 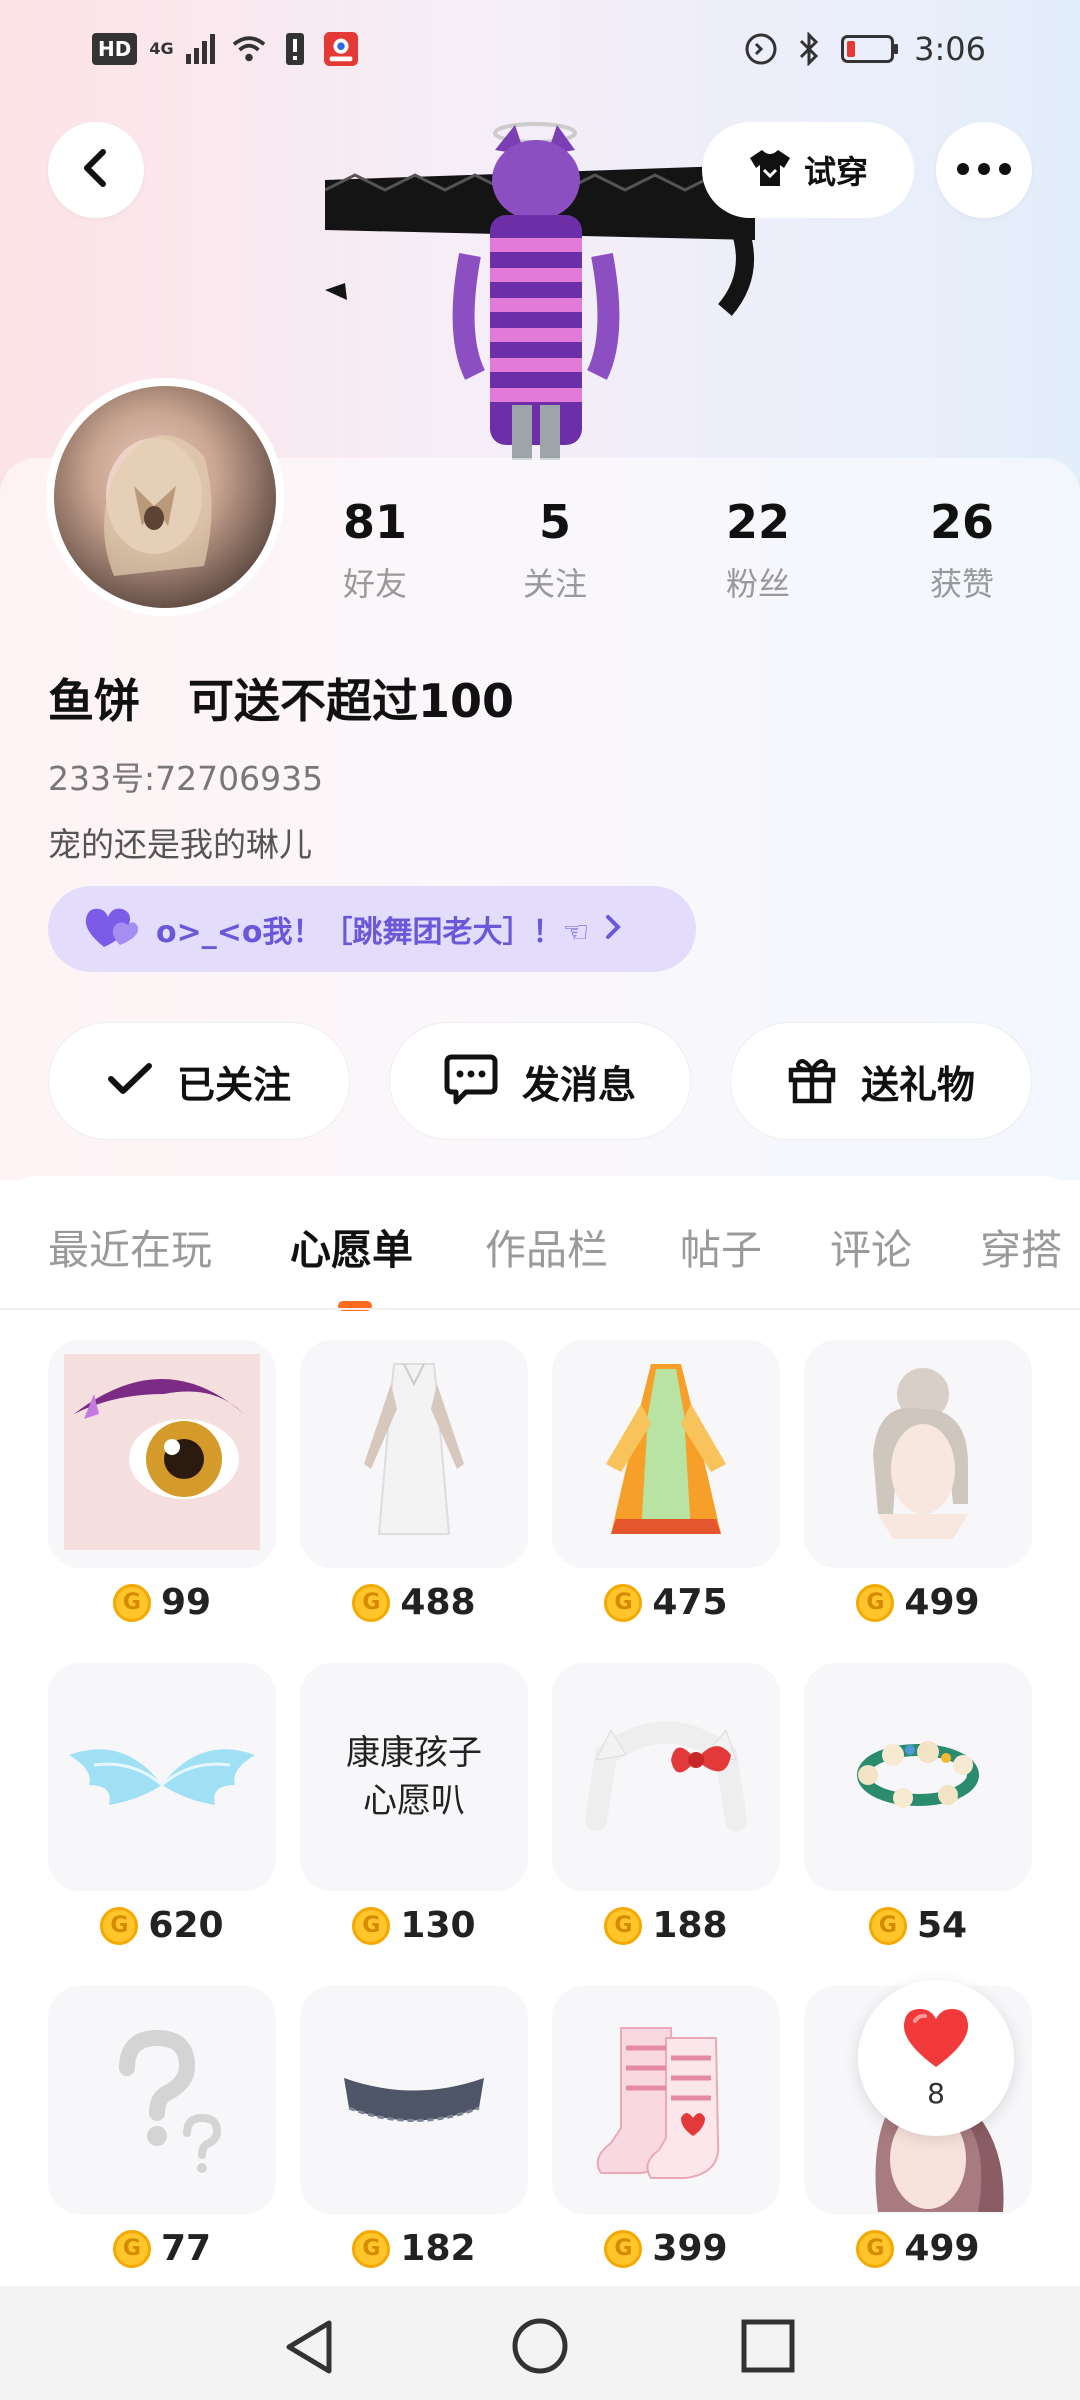 What do you see at coordinates (249, 49) in the screenshot?
I see `wifi-icon` at bounding box center [249, 49].